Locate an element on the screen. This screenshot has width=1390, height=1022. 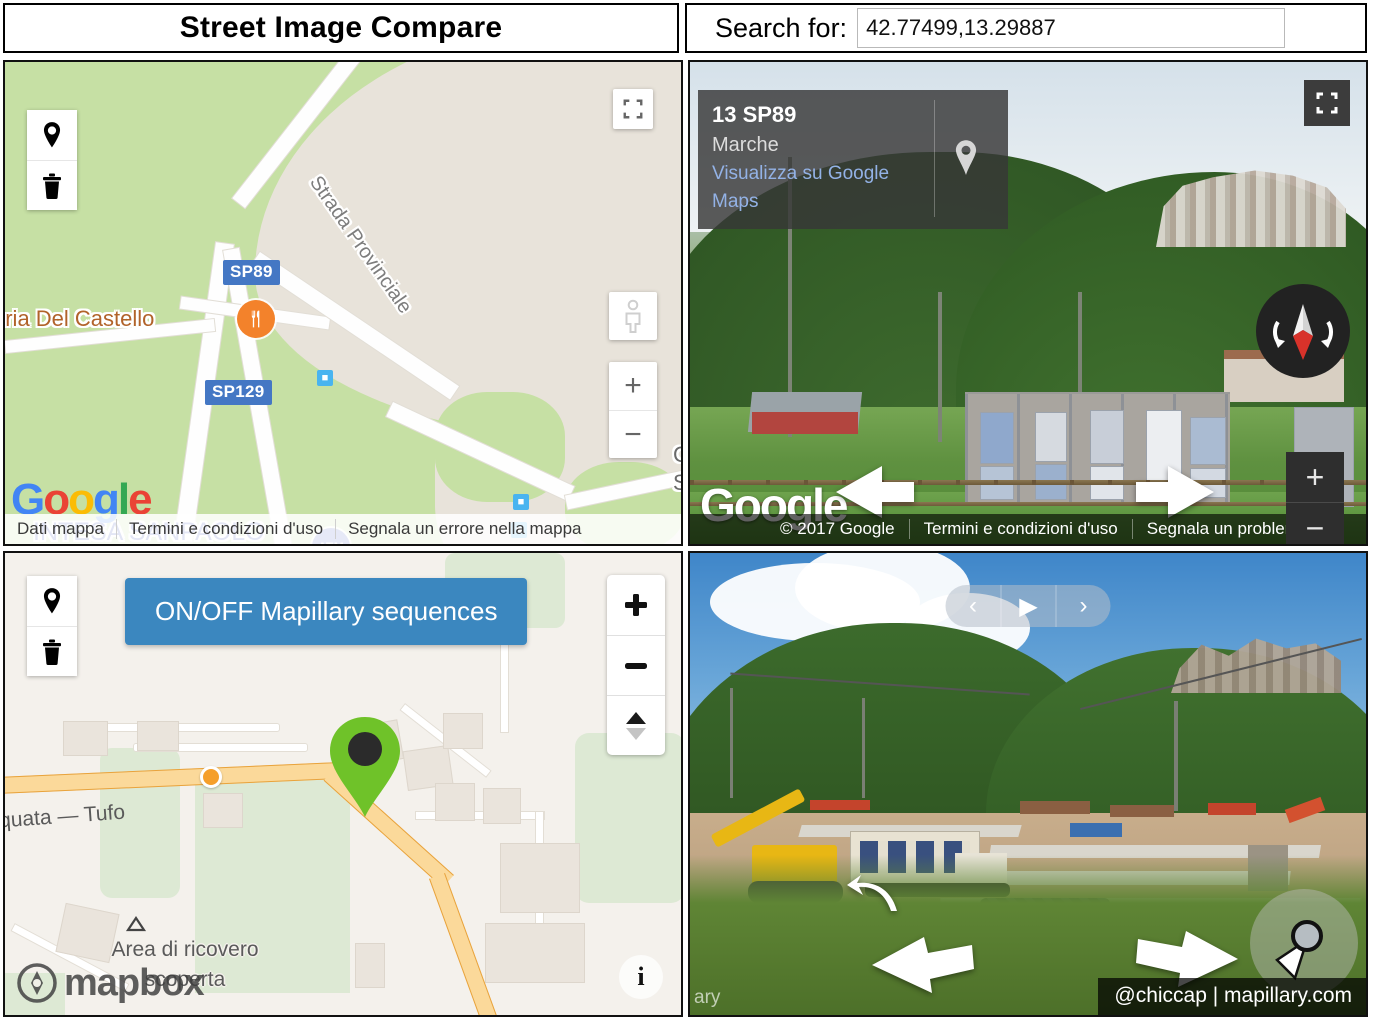
mb-compass-reset-icon is located at coordinates (636, 725).